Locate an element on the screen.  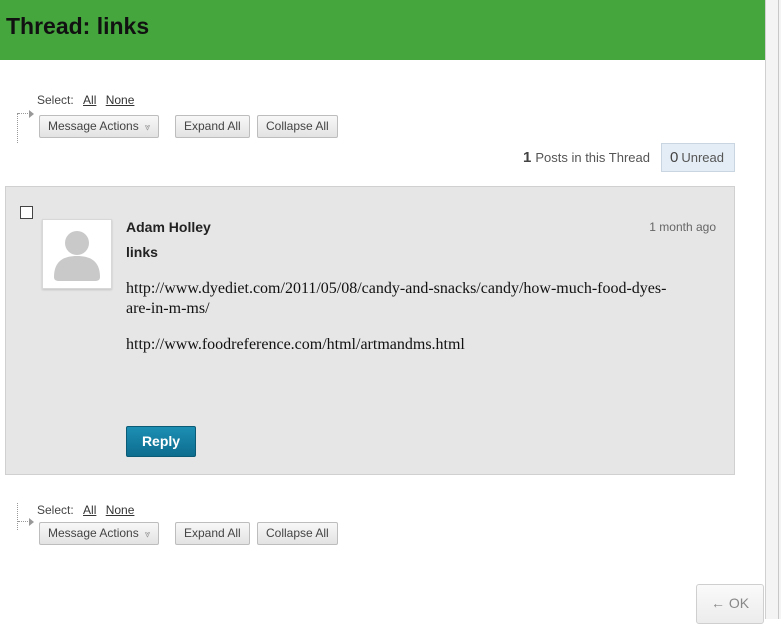
unread-badge: 0 Unread is located at coordinates (698, 157).